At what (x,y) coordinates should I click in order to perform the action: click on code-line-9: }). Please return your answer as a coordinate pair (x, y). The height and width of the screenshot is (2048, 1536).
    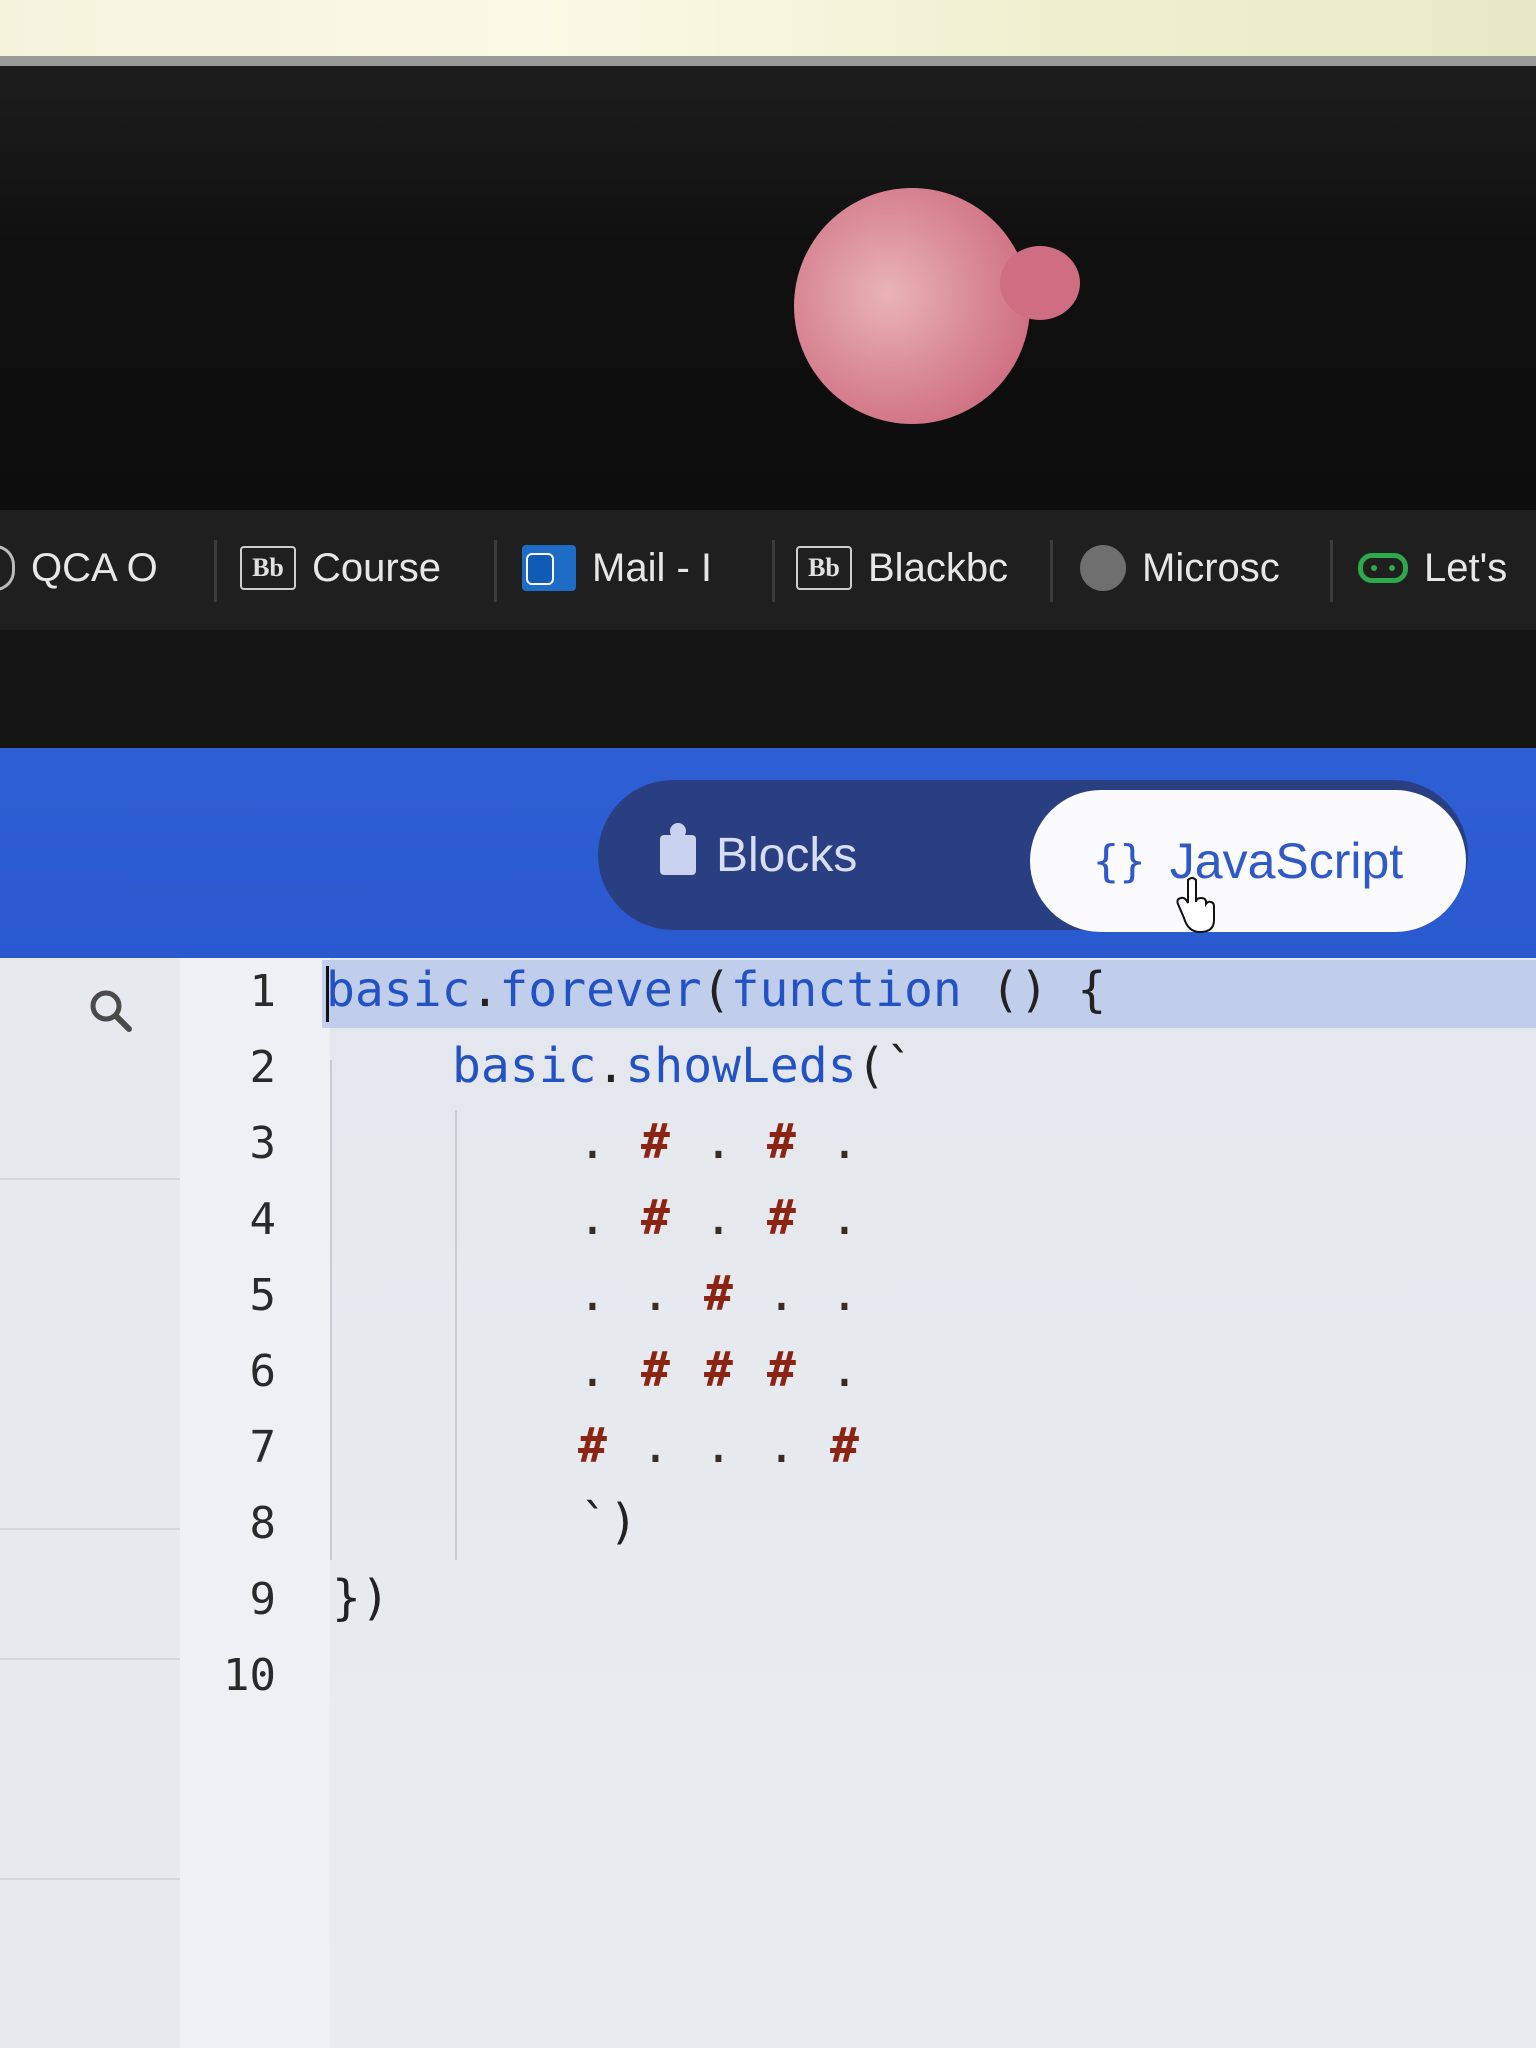
    Looking at the image, I should click on (361, 1598).